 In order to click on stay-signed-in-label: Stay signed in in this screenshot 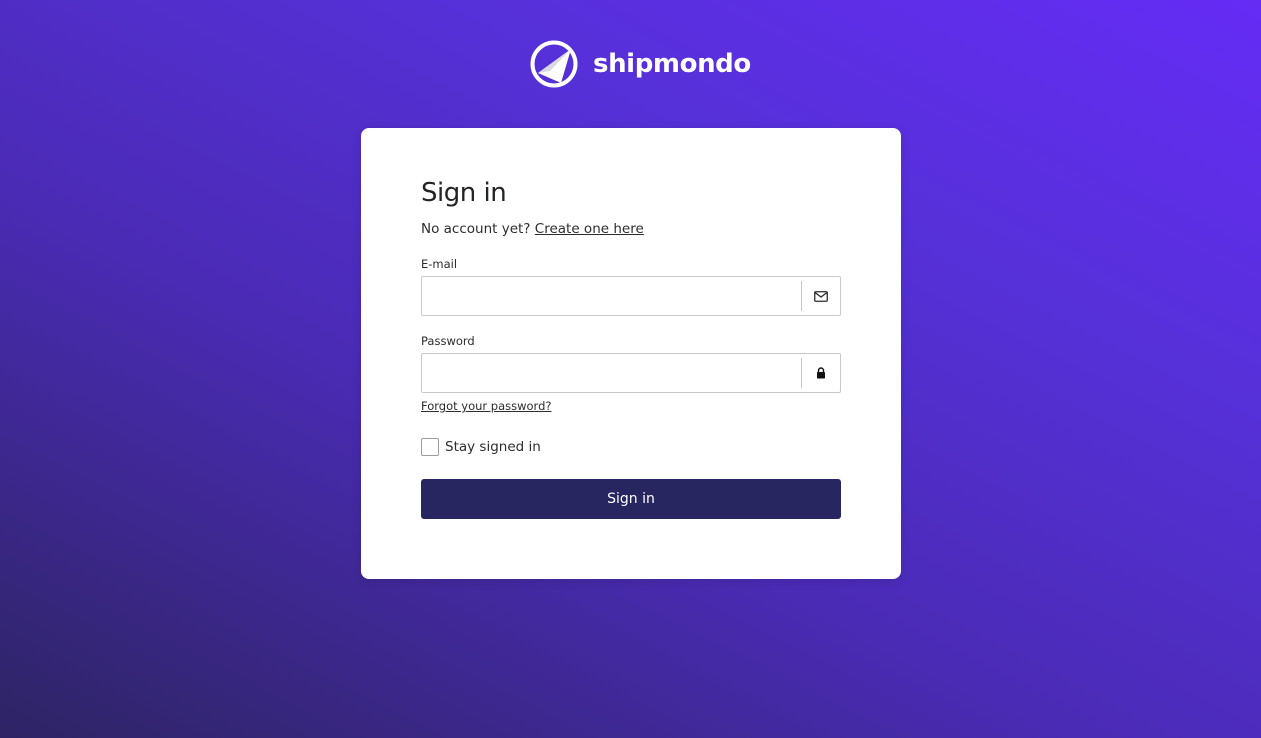, I will do `click(493, 447)`.